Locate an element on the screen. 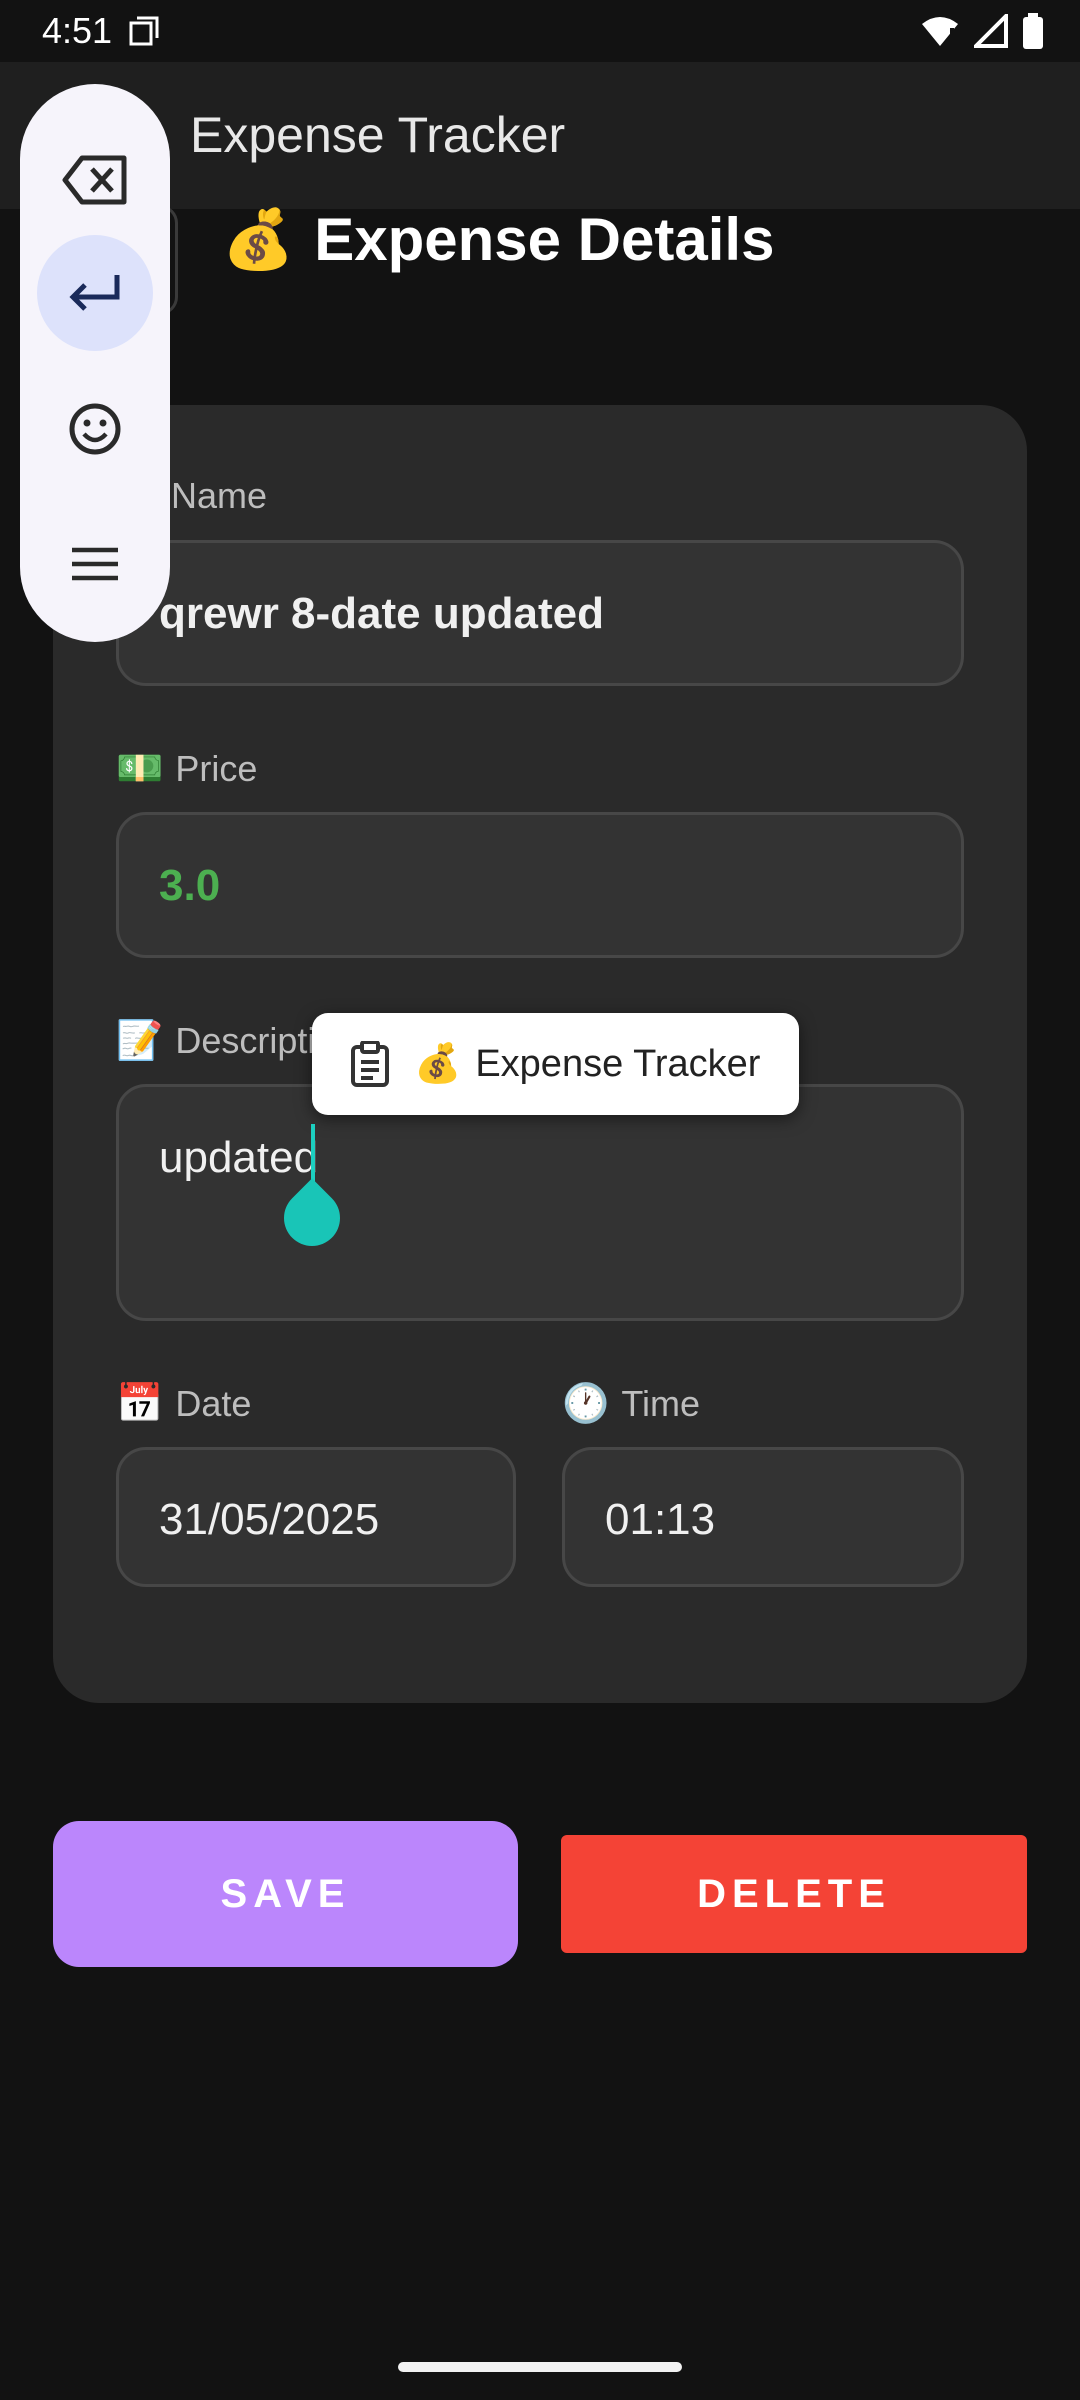 Image resolution: width=1080 pixels, height=2400 pixels. clipboard-icon is located at coordinates (370, 1064).